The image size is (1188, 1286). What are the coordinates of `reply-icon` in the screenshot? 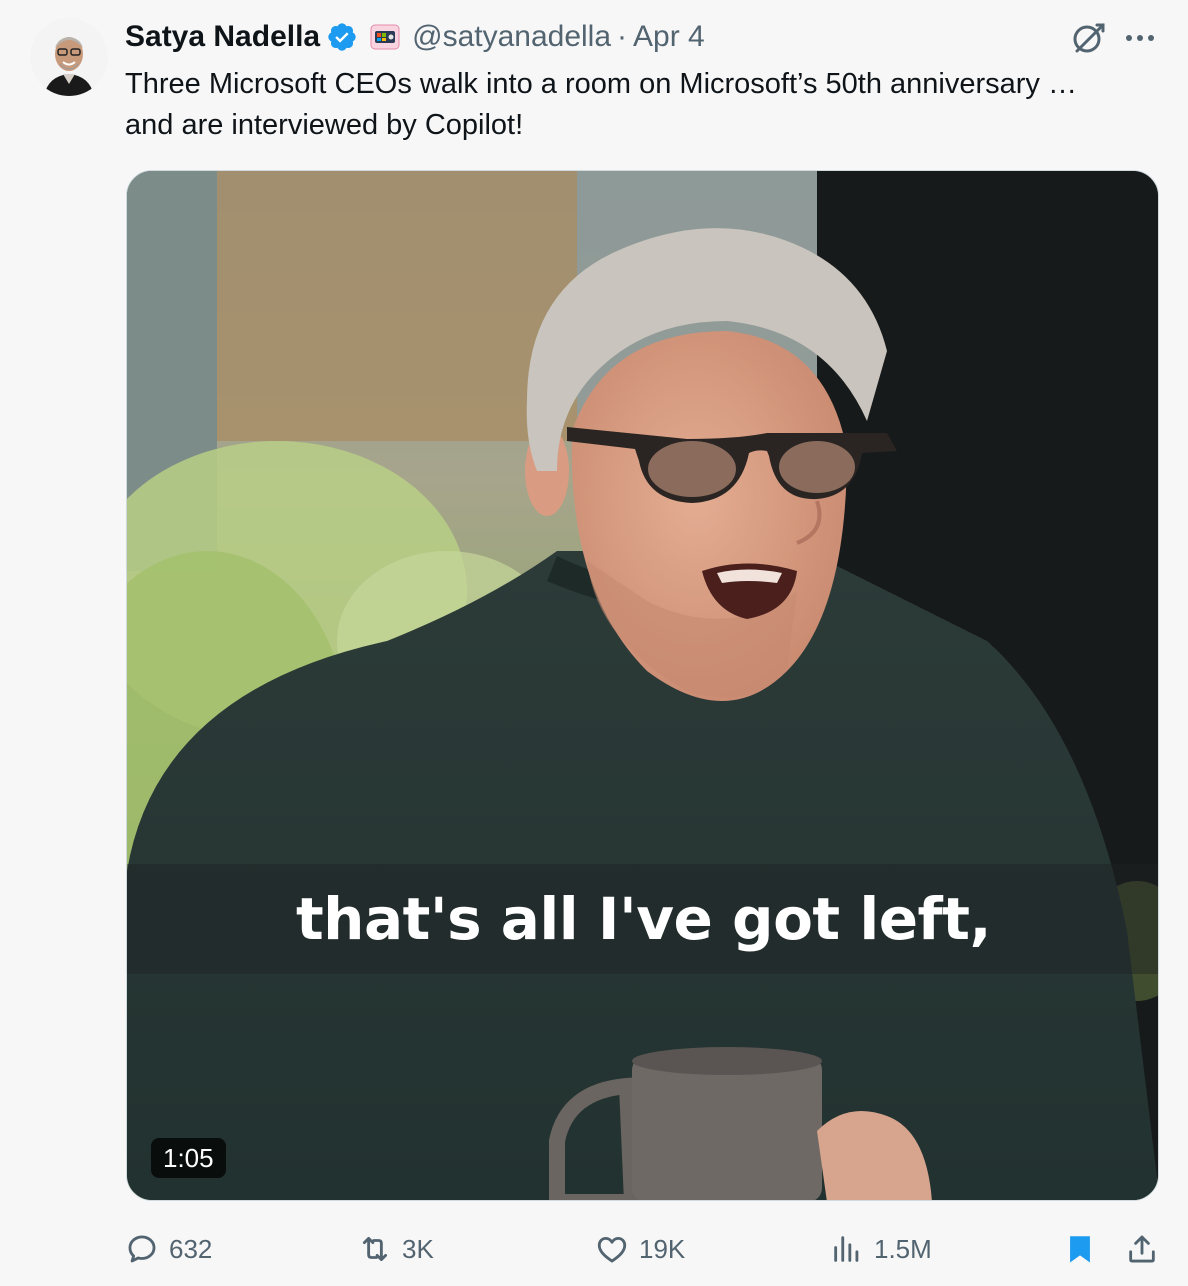 It's located at (142, 1249).